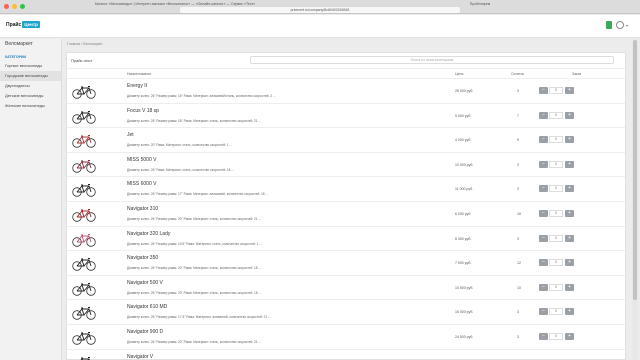  I want to click on chevron-down-icon: ▾, so click(627, 25).